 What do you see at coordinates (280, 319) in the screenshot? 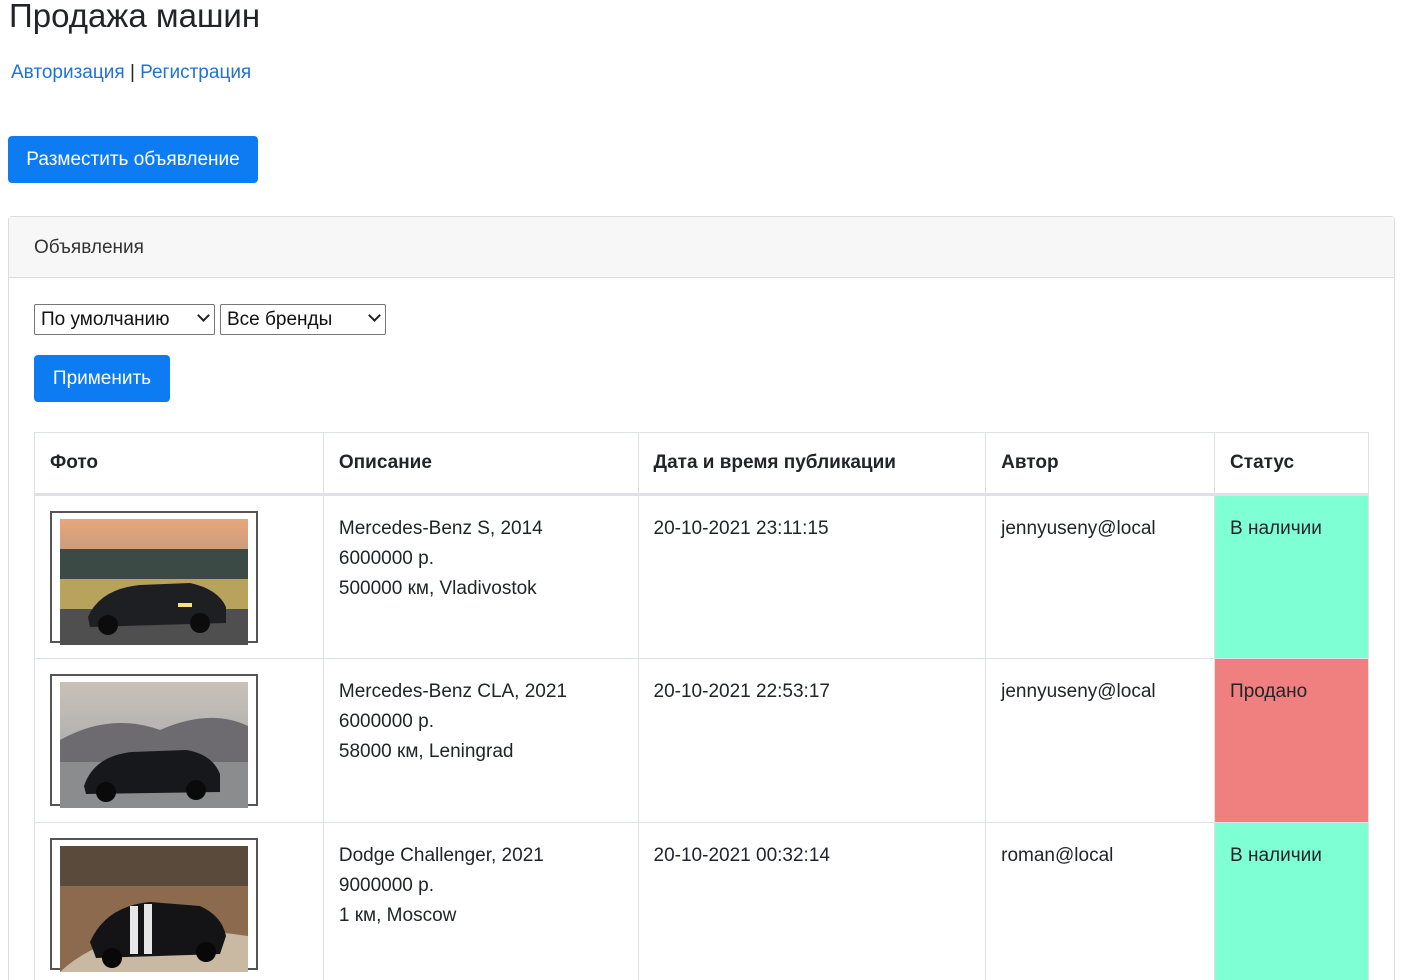
I see `brand-select-value: Все бренды` at bounding box center [280, 319].